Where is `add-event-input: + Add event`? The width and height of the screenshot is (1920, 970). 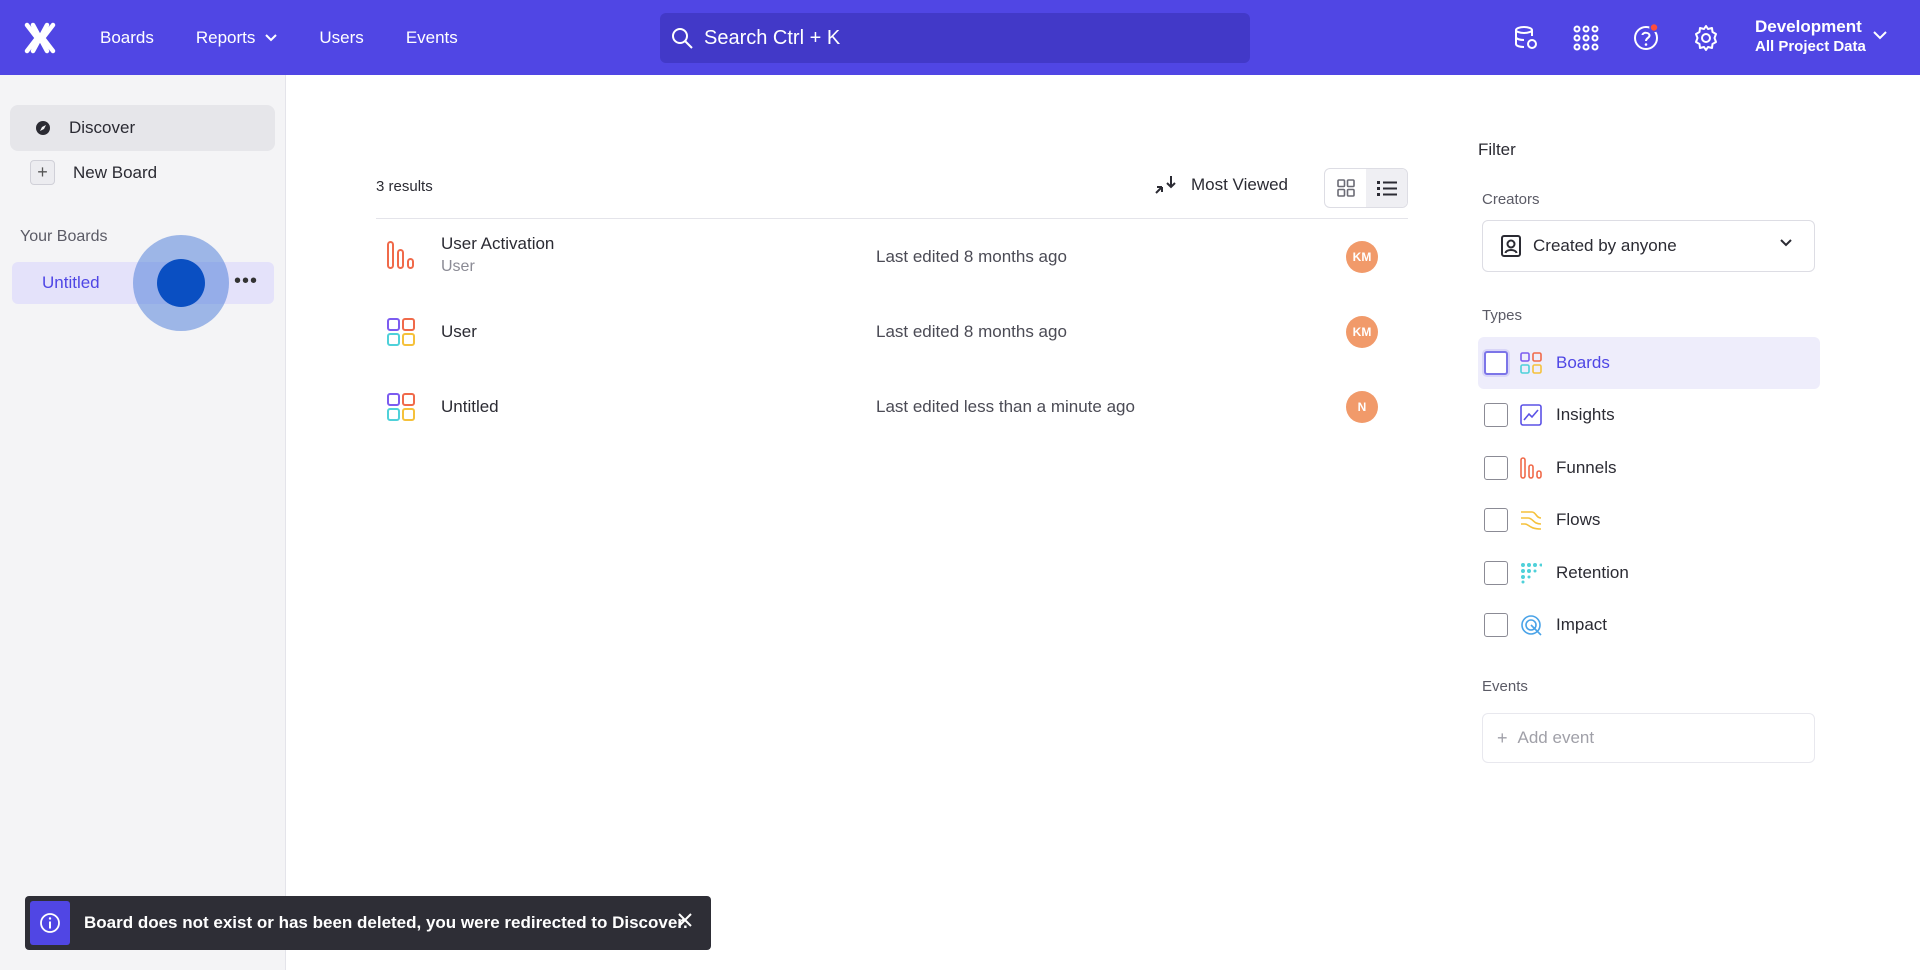
add-event-input: + Add event is located at coordinates (1648, 738).